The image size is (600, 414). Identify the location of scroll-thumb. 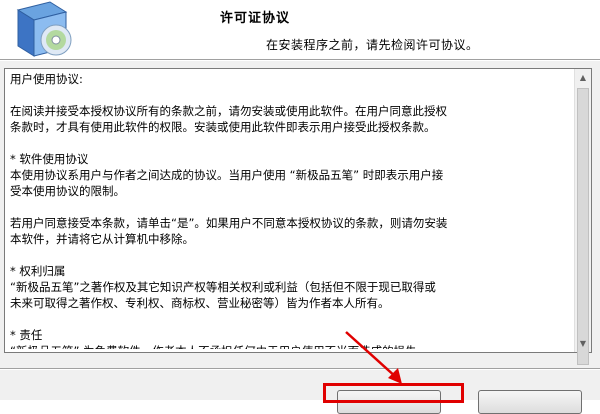
(583, 226).